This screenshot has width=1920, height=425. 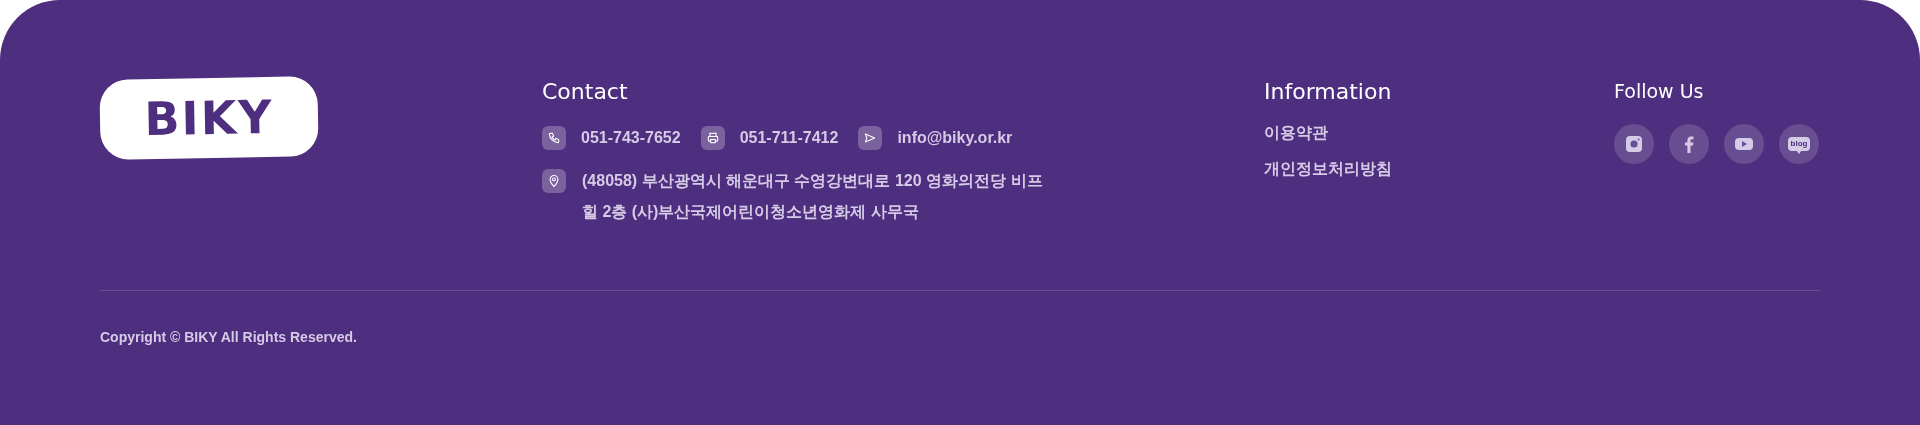 What do you see at coordinates (870, 138) in the screenshot?
I see `send-icon` at bounding box center [870, 138].